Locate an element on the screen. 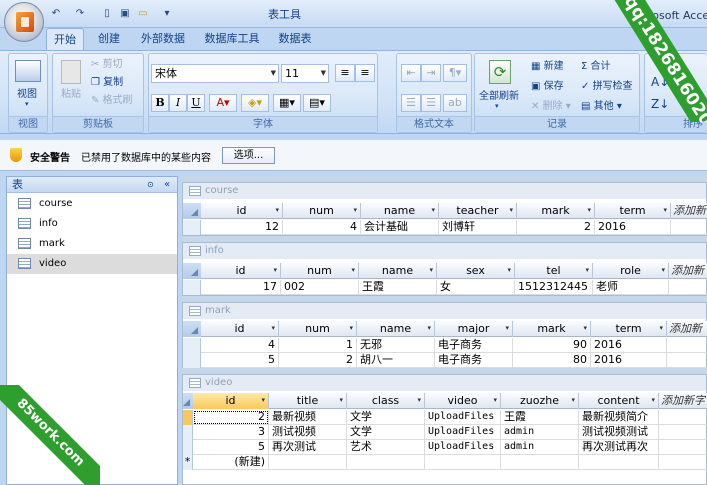  rtl-button: ¶▾ is located at coordinates (455, 73).